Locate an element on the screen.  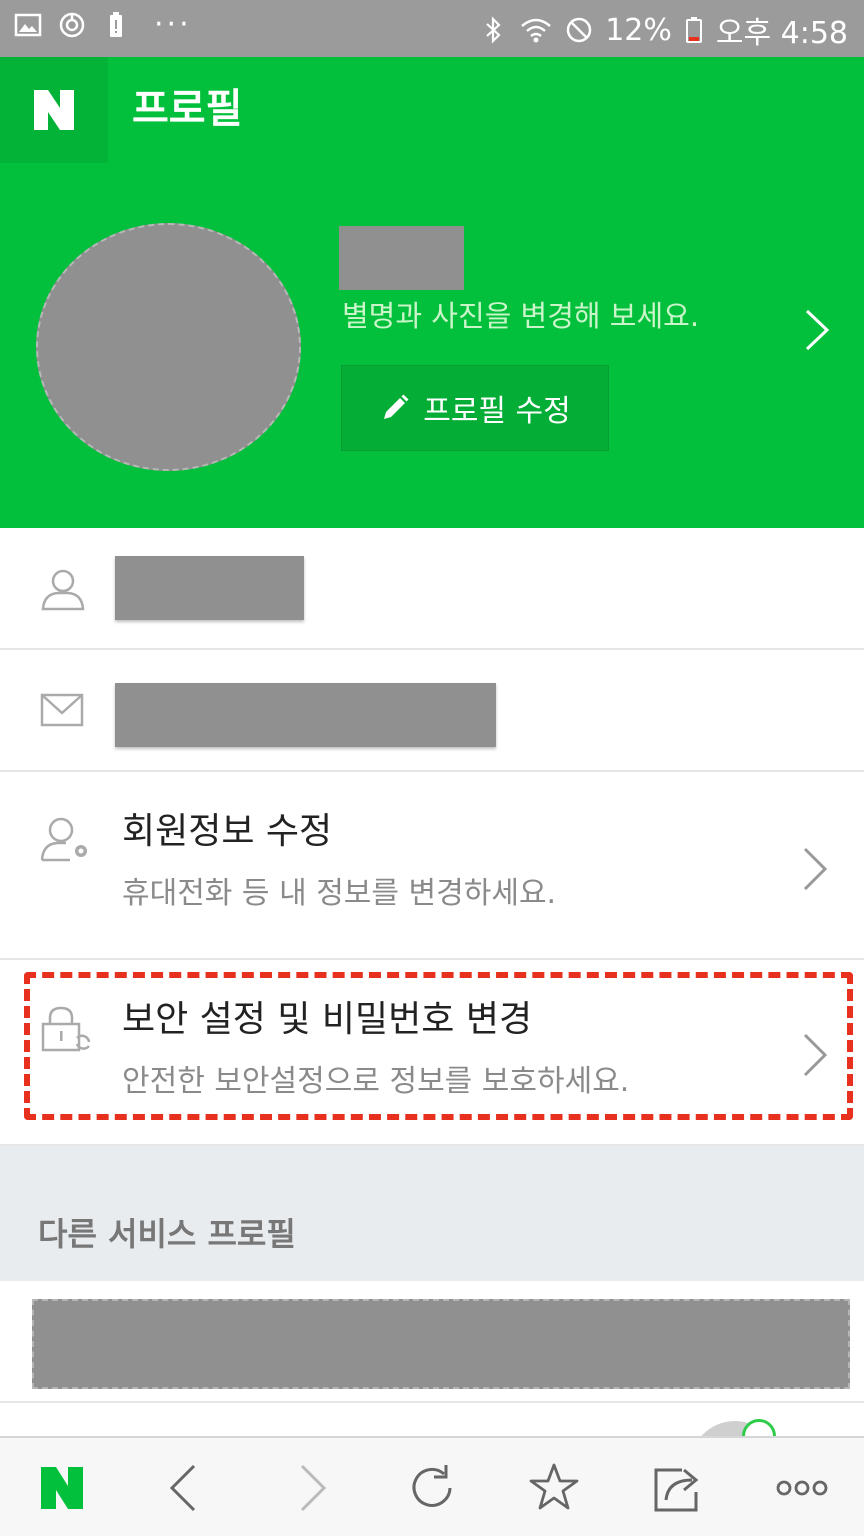
status-bar: ··· 12% 오후 4:58 is located at coordinates (432, 28).